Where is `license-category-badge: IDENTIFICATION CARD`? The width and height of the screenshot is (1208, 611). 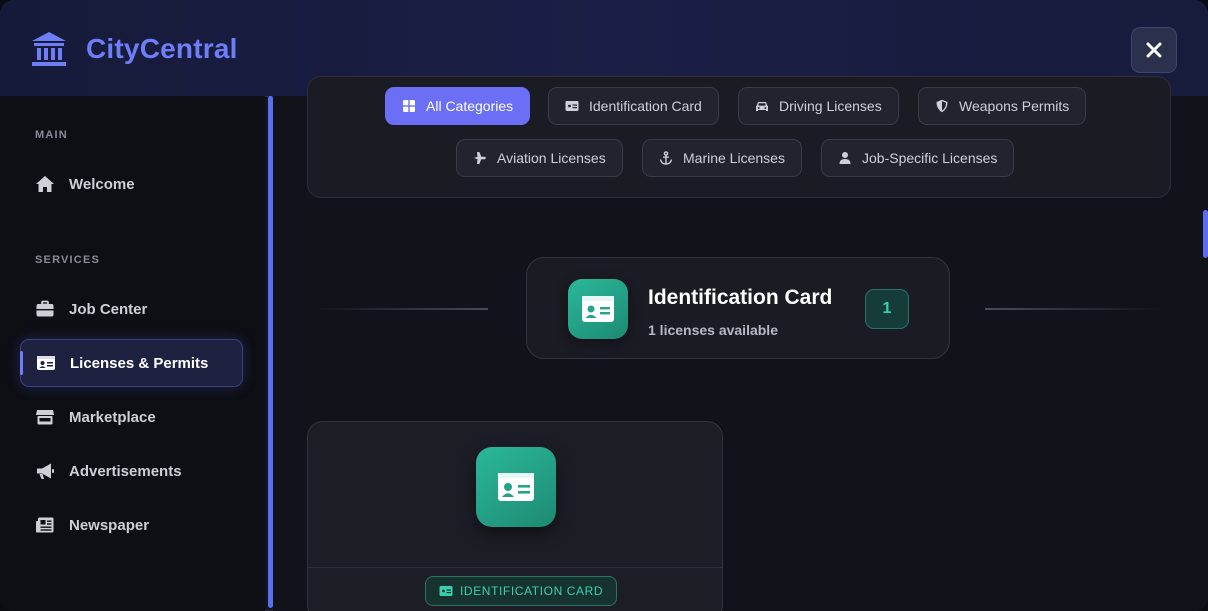
license-category-badge: IDENTIFICATION CARD is located at coordinates (521, 591).